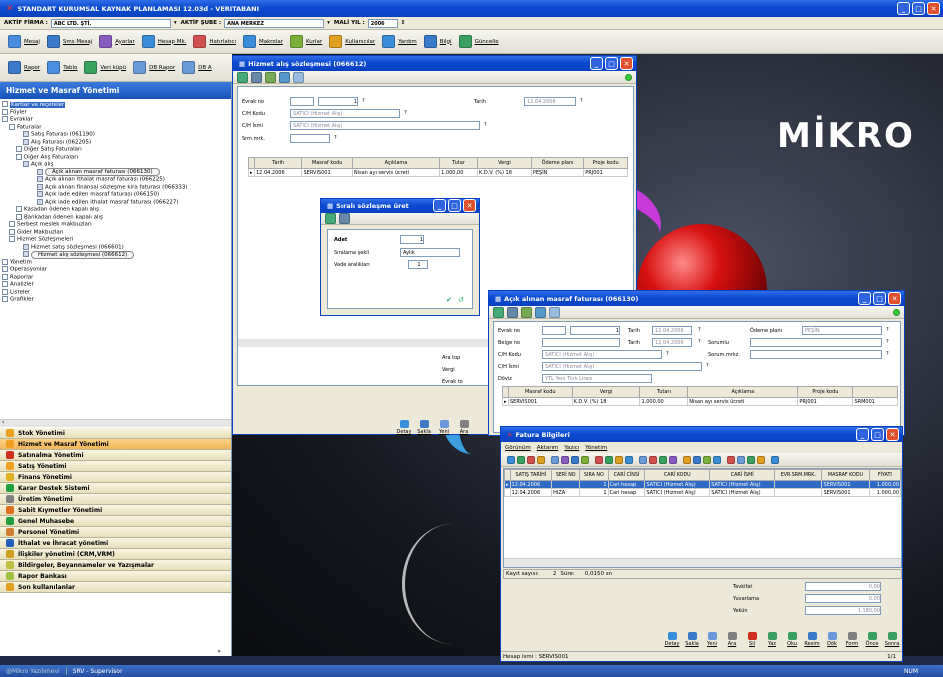  What do you see at coordinates (24, 67) in the screenshot?
I see `report-button-0: Rapor` at bounding box center [24, 67].